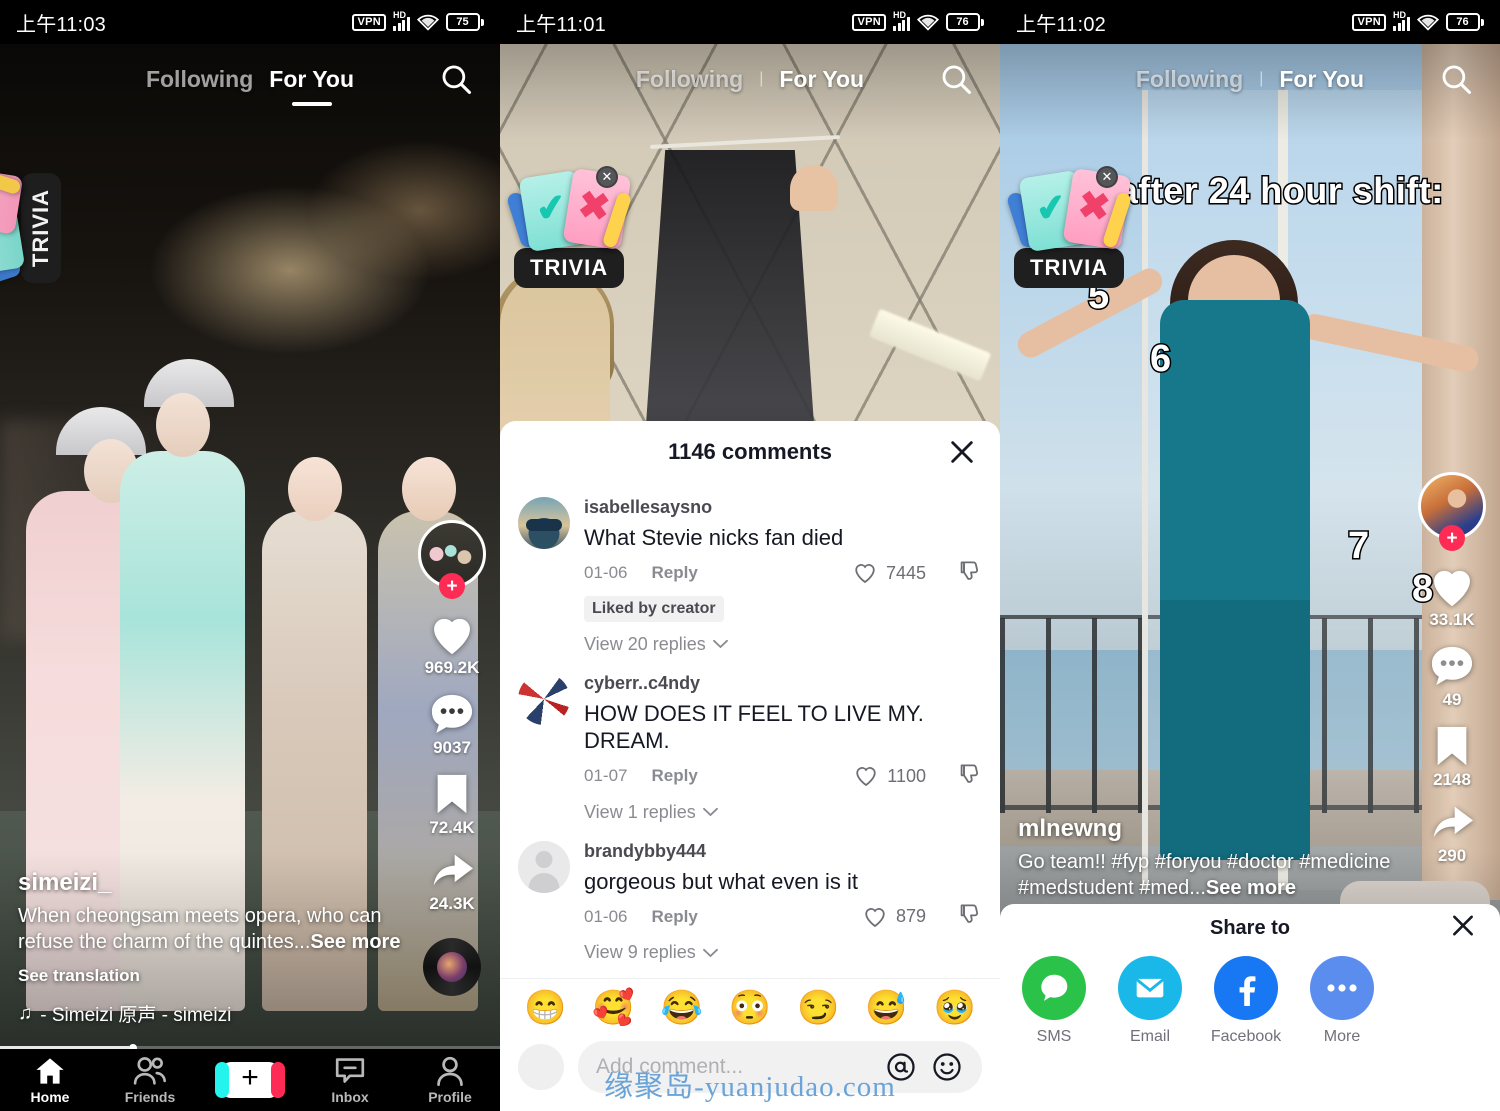  What do you see at coordinates (250, 22) in the screenshot?
I see `status-bar: 上午11:03 VPN HD 75` at bounding box center [250, 22].